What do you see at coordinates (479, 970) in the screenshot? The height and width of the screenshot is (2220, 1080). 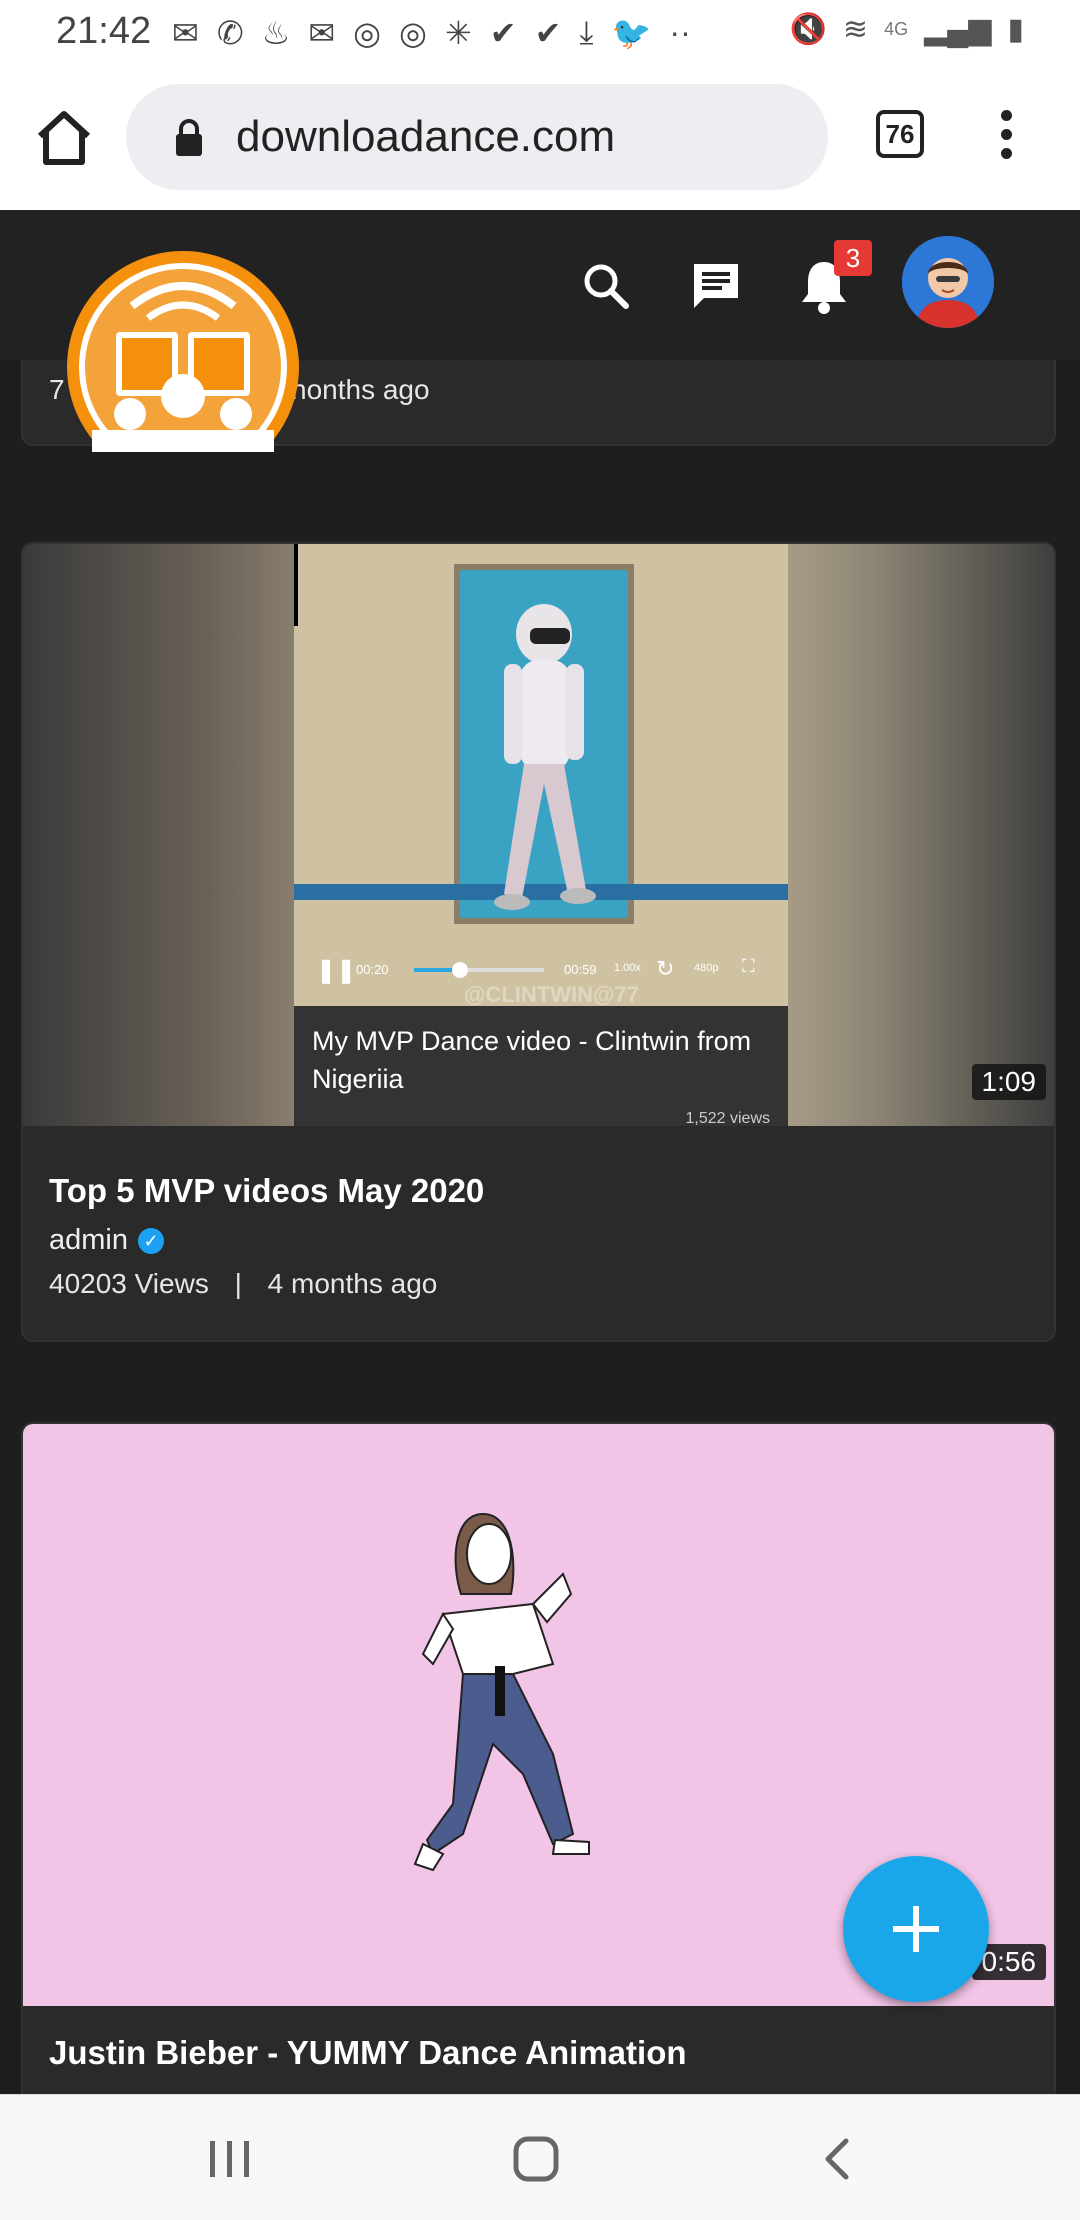 I see `player-progress-track` at bounding box center [479, 970].